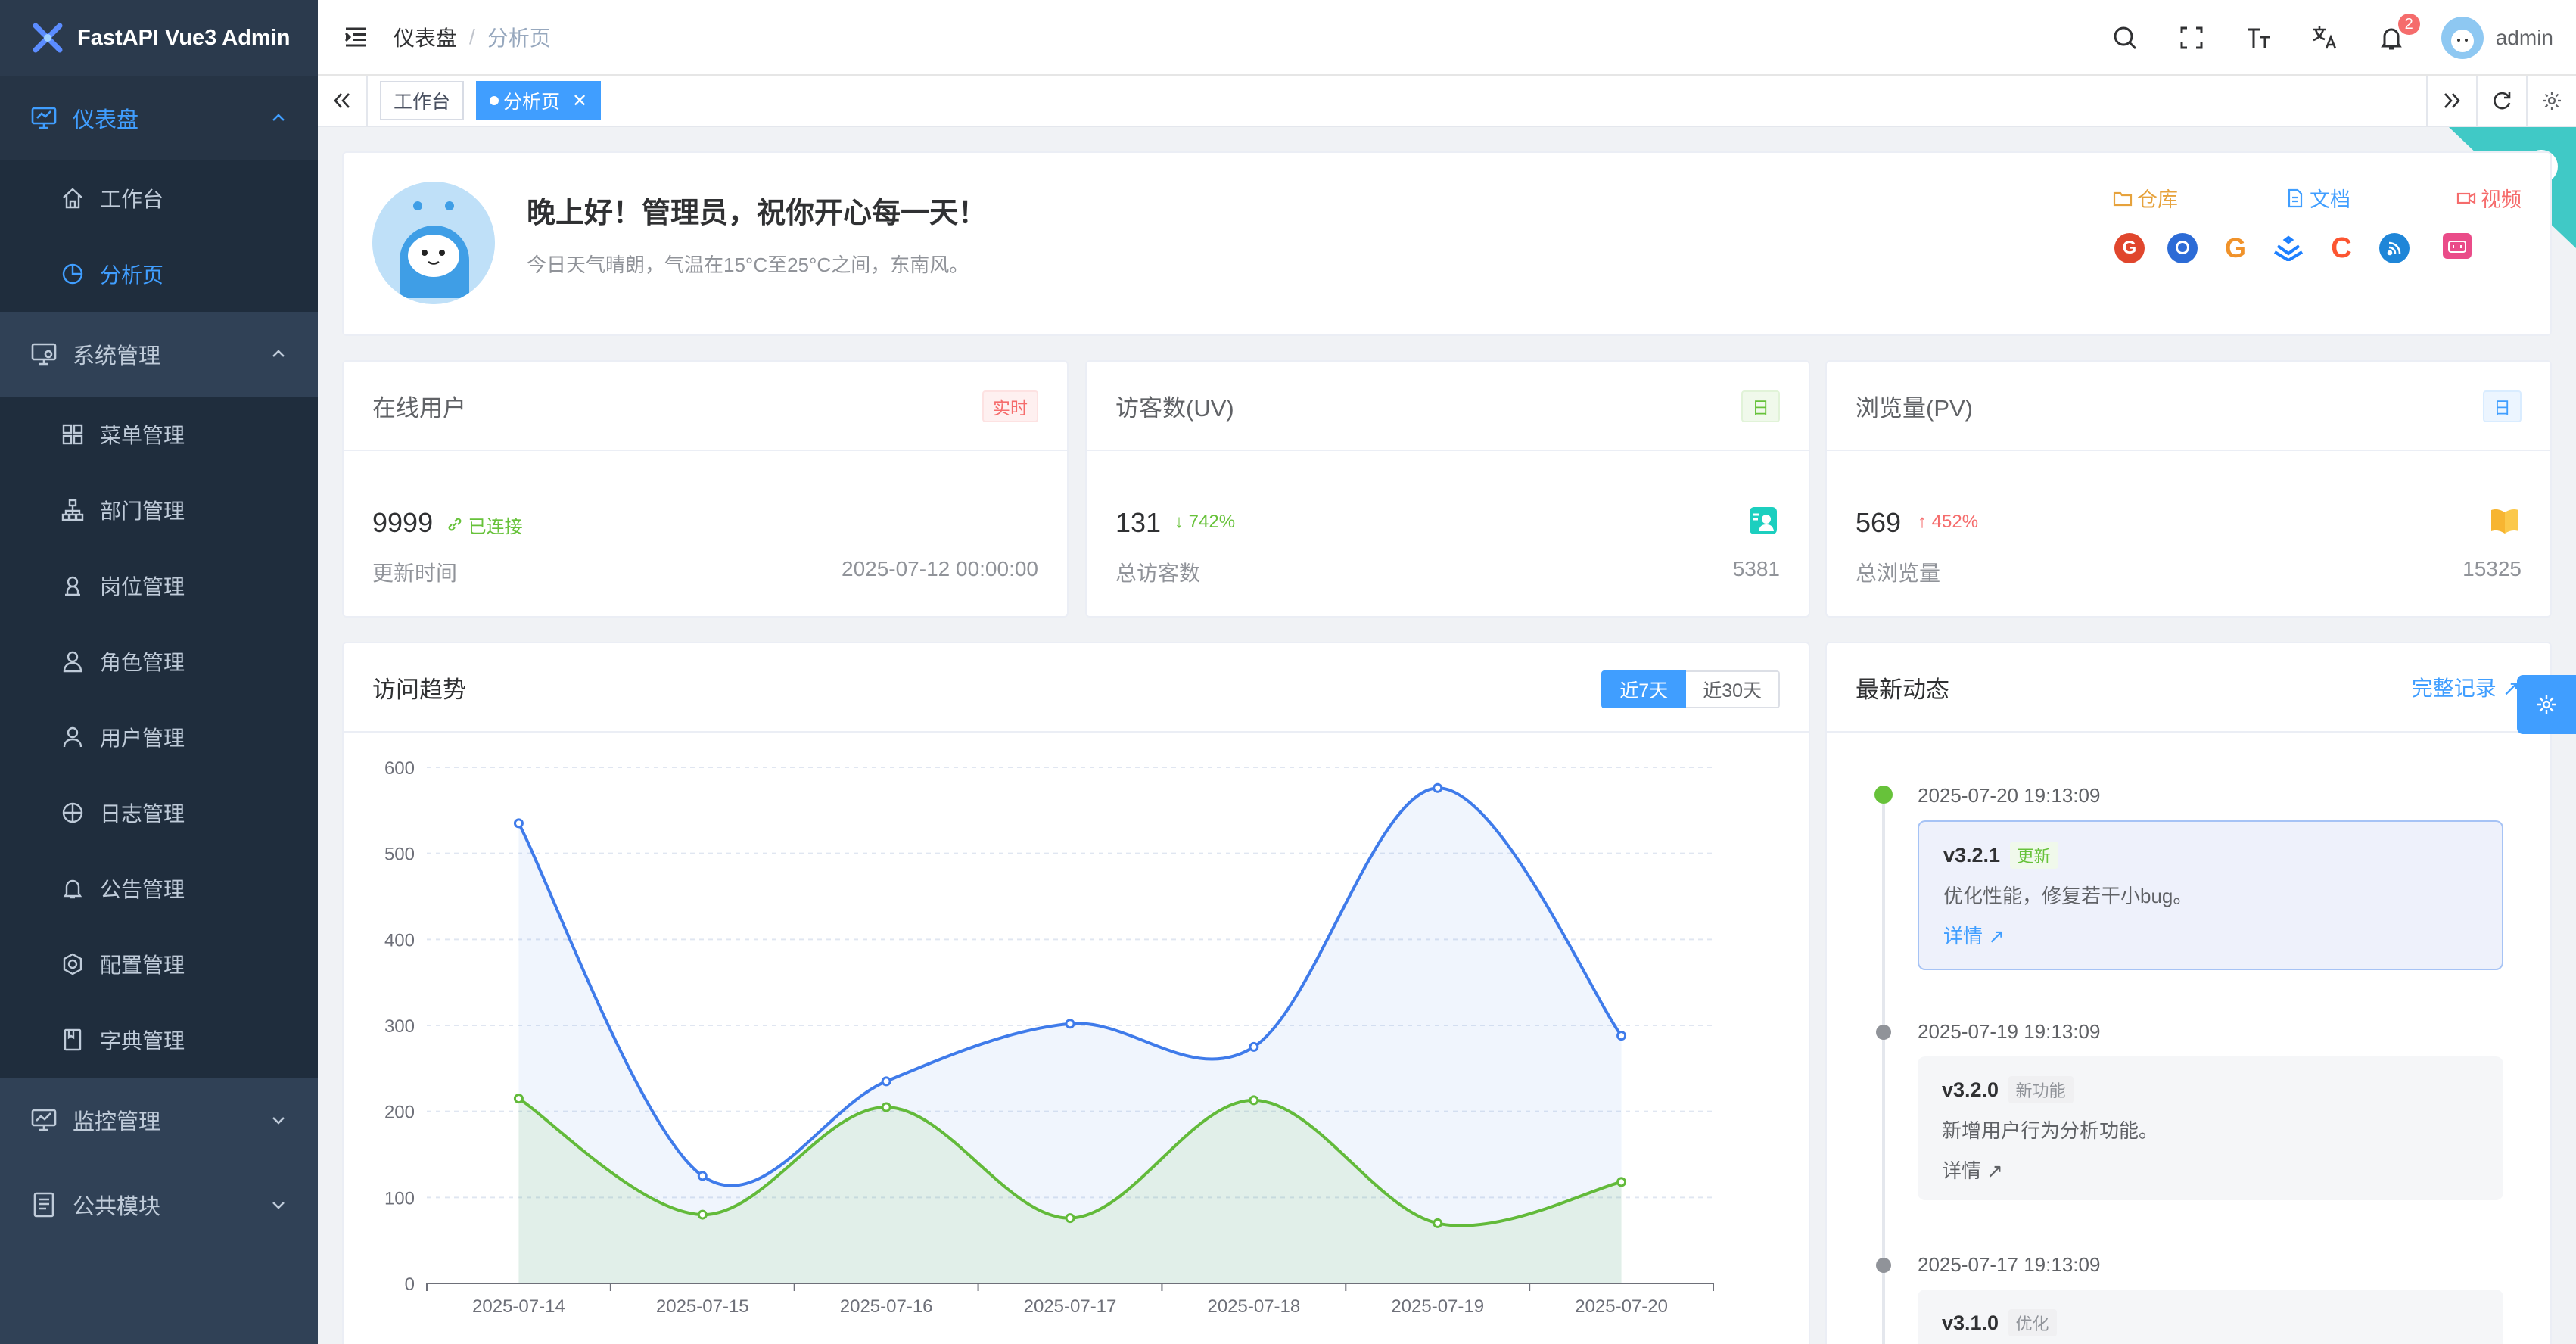  Describe the element at coordinates (1733, 689) in the screenshot. I see `range-30-days-button: 近30天` at that location.